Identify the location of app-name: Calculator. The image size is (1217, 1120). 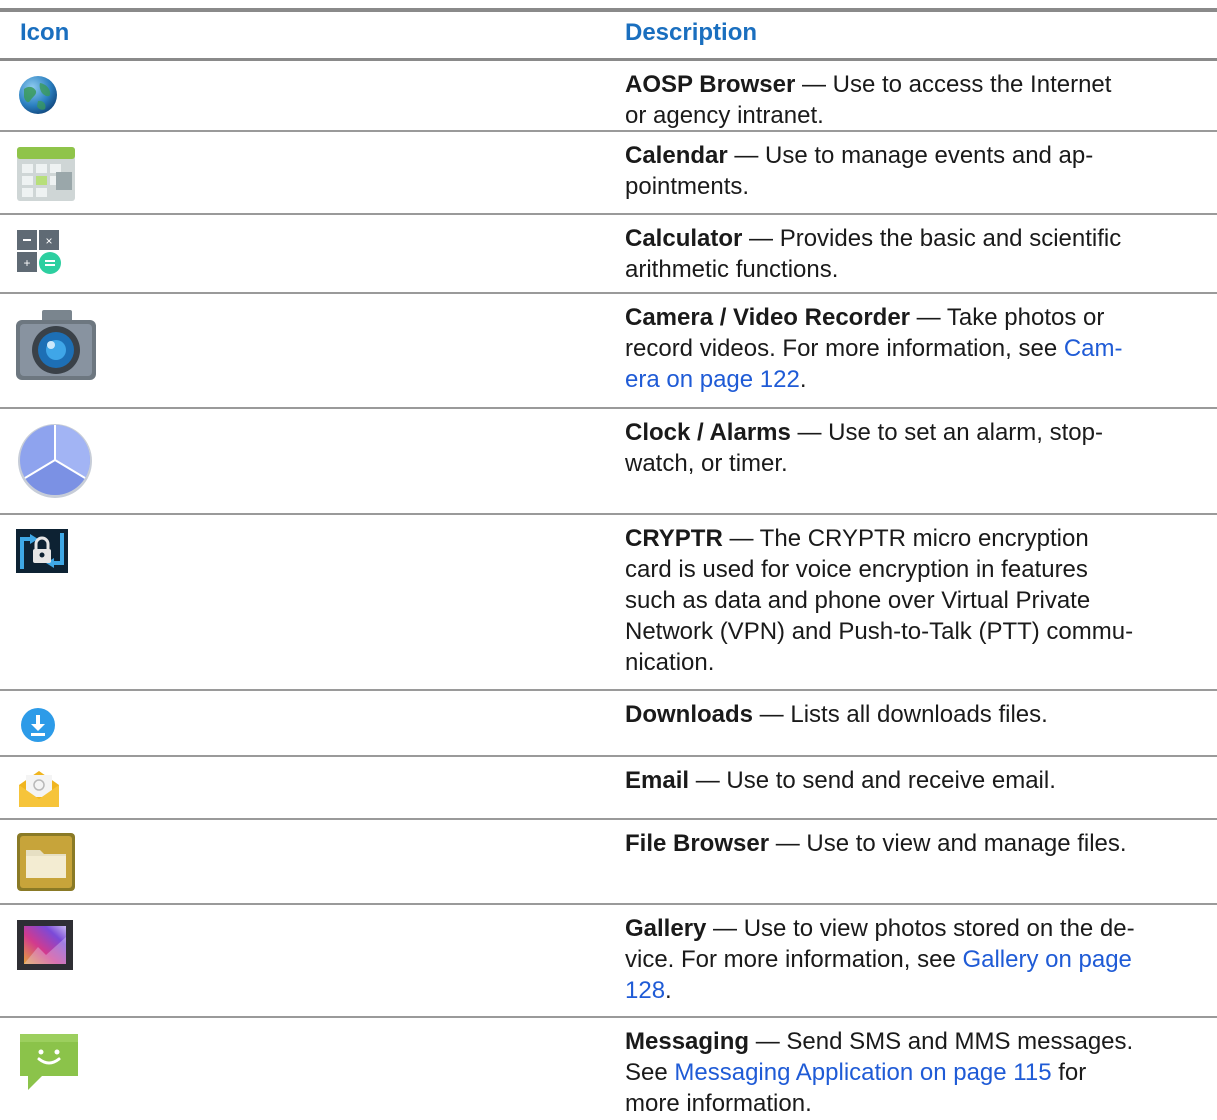
(684, 238).